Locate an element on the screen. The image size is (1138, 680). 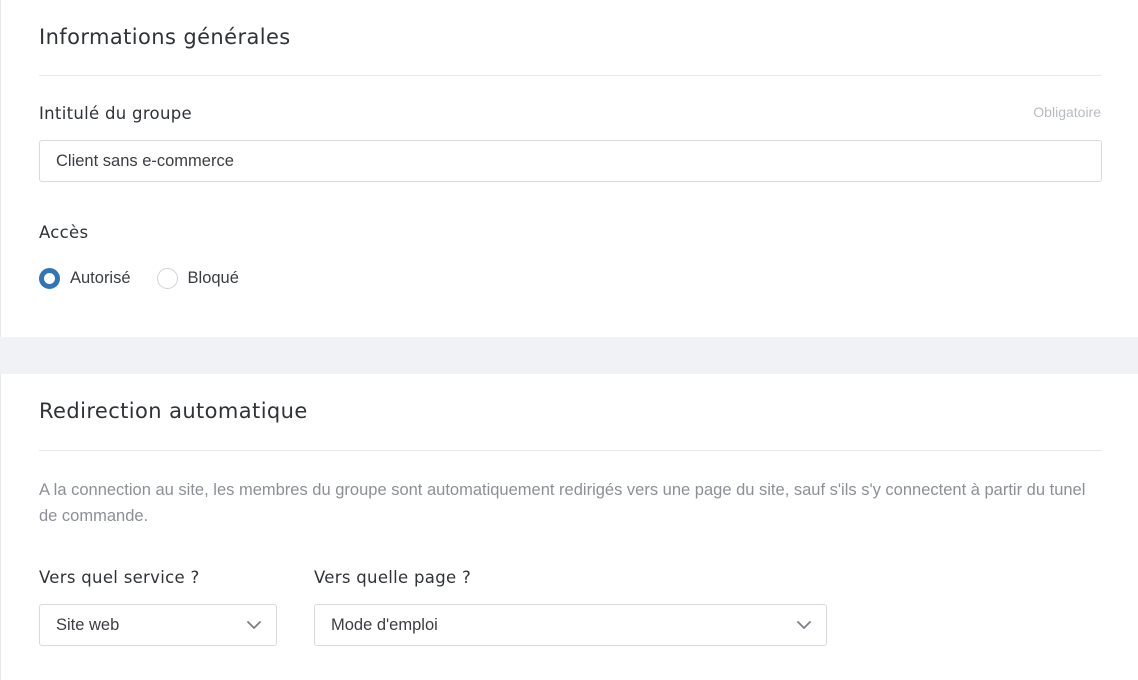
group-name-input: Client sans e-commerce is located at coordinates (570, 161).